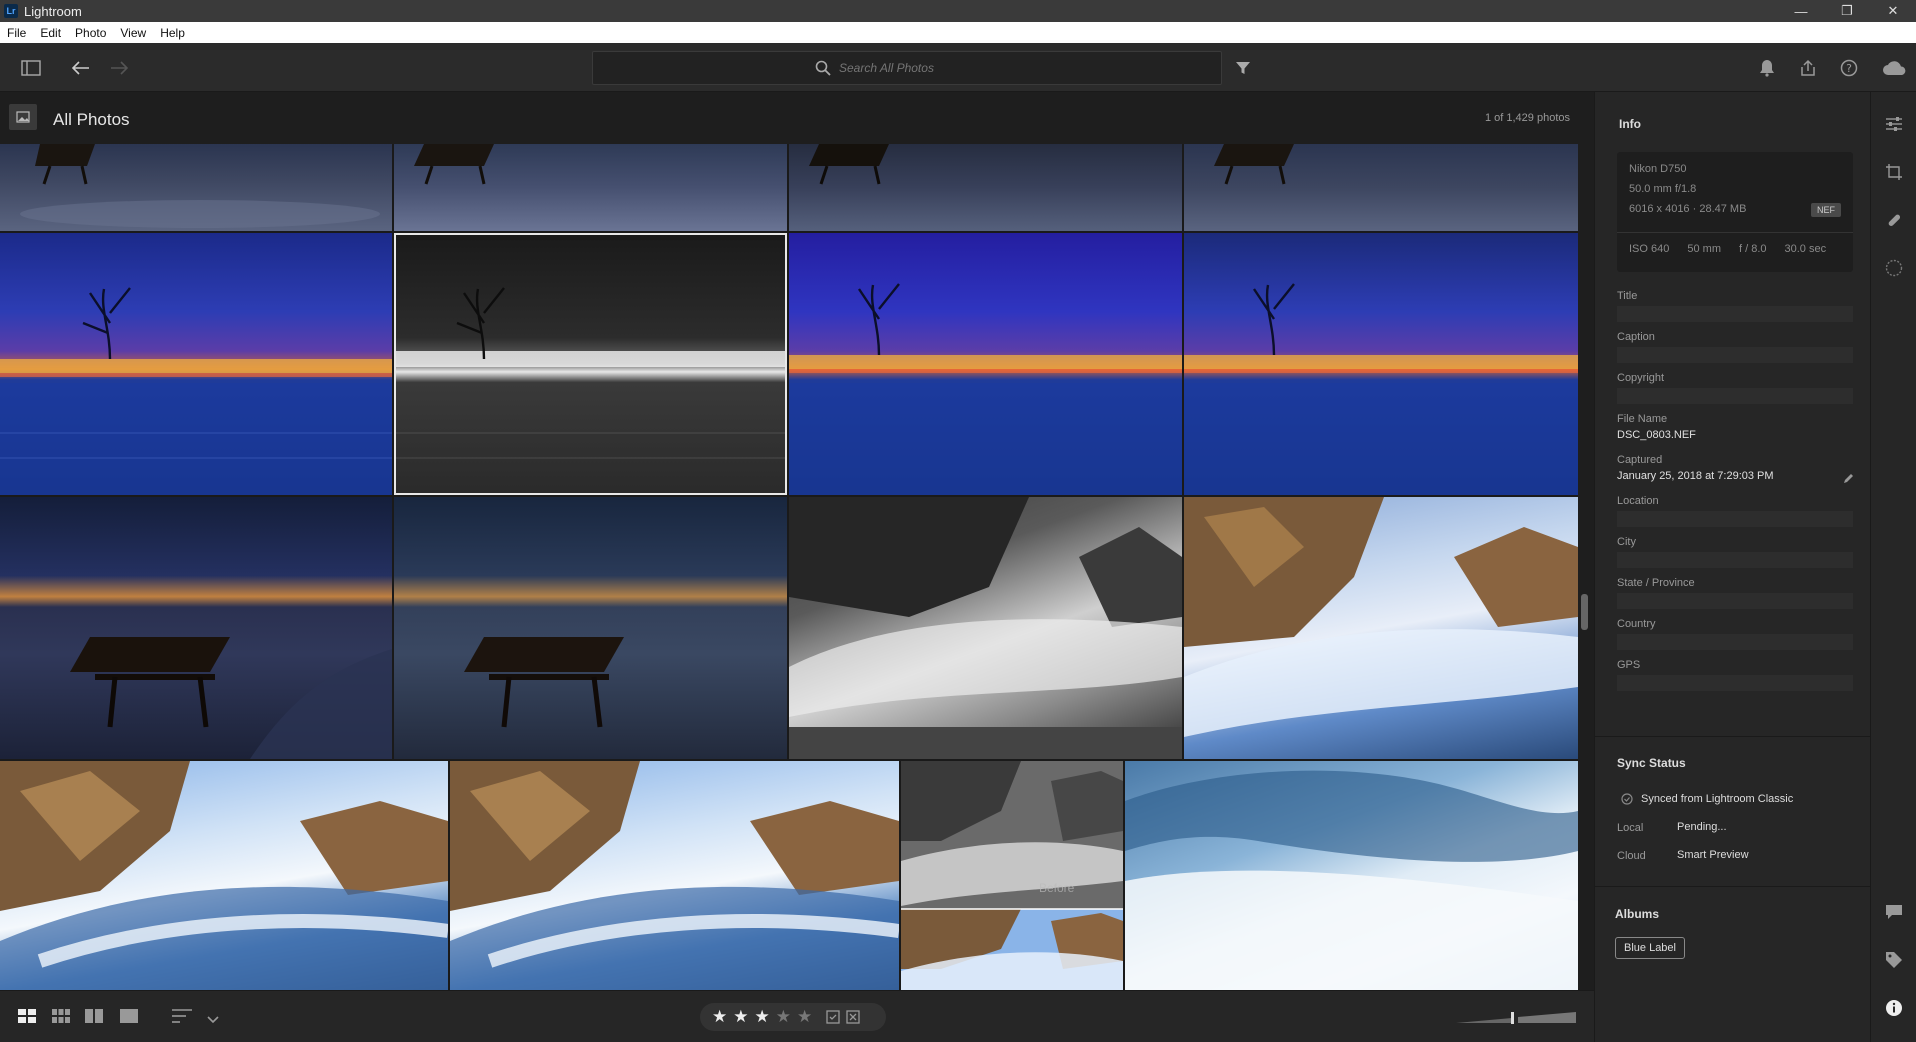 The height and width of the screenshot is (1042, 1916). Describe the element at coordinates (1735, 642) in the screenshot. I see `country-field` at that location.